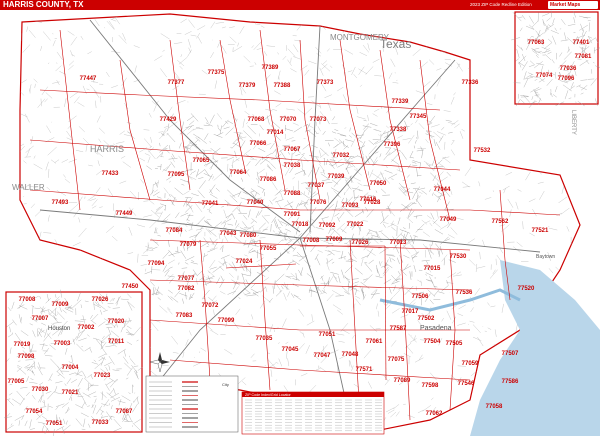  Describe the element at coordinates (318, 203) in the screenshot. I see `zip-label: 77076` at that location.